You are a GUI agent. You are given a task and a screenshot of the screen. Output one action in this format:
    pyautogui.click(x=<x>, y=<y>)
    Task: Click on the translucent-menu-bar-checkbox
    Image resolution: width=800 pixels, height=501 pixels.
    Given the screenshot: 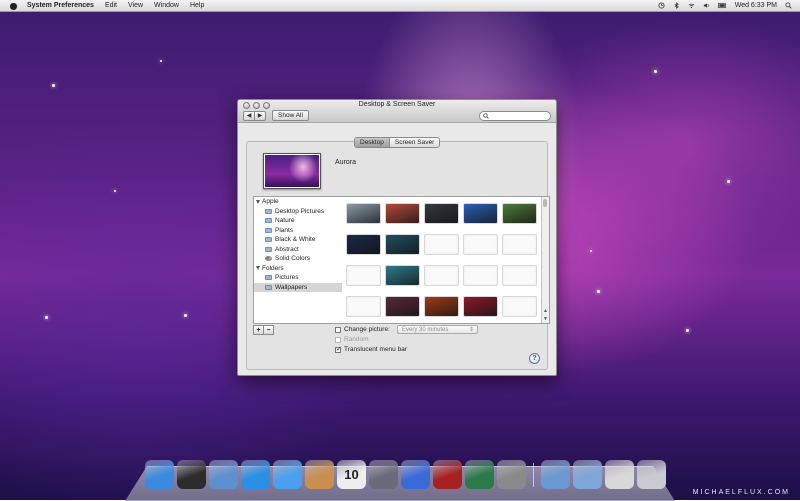 What is the action you would take?
    pyautogui.click(x=338, y=349)
    